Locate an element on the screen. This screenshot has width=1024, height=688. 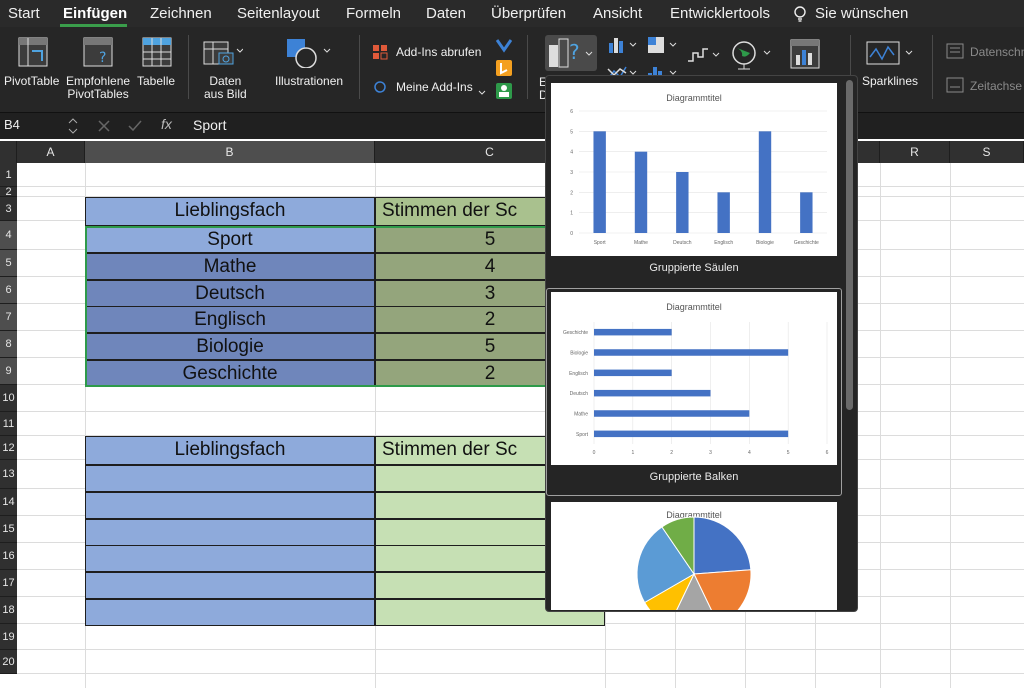
sparklines-icon is located at coordinates (891, 55).